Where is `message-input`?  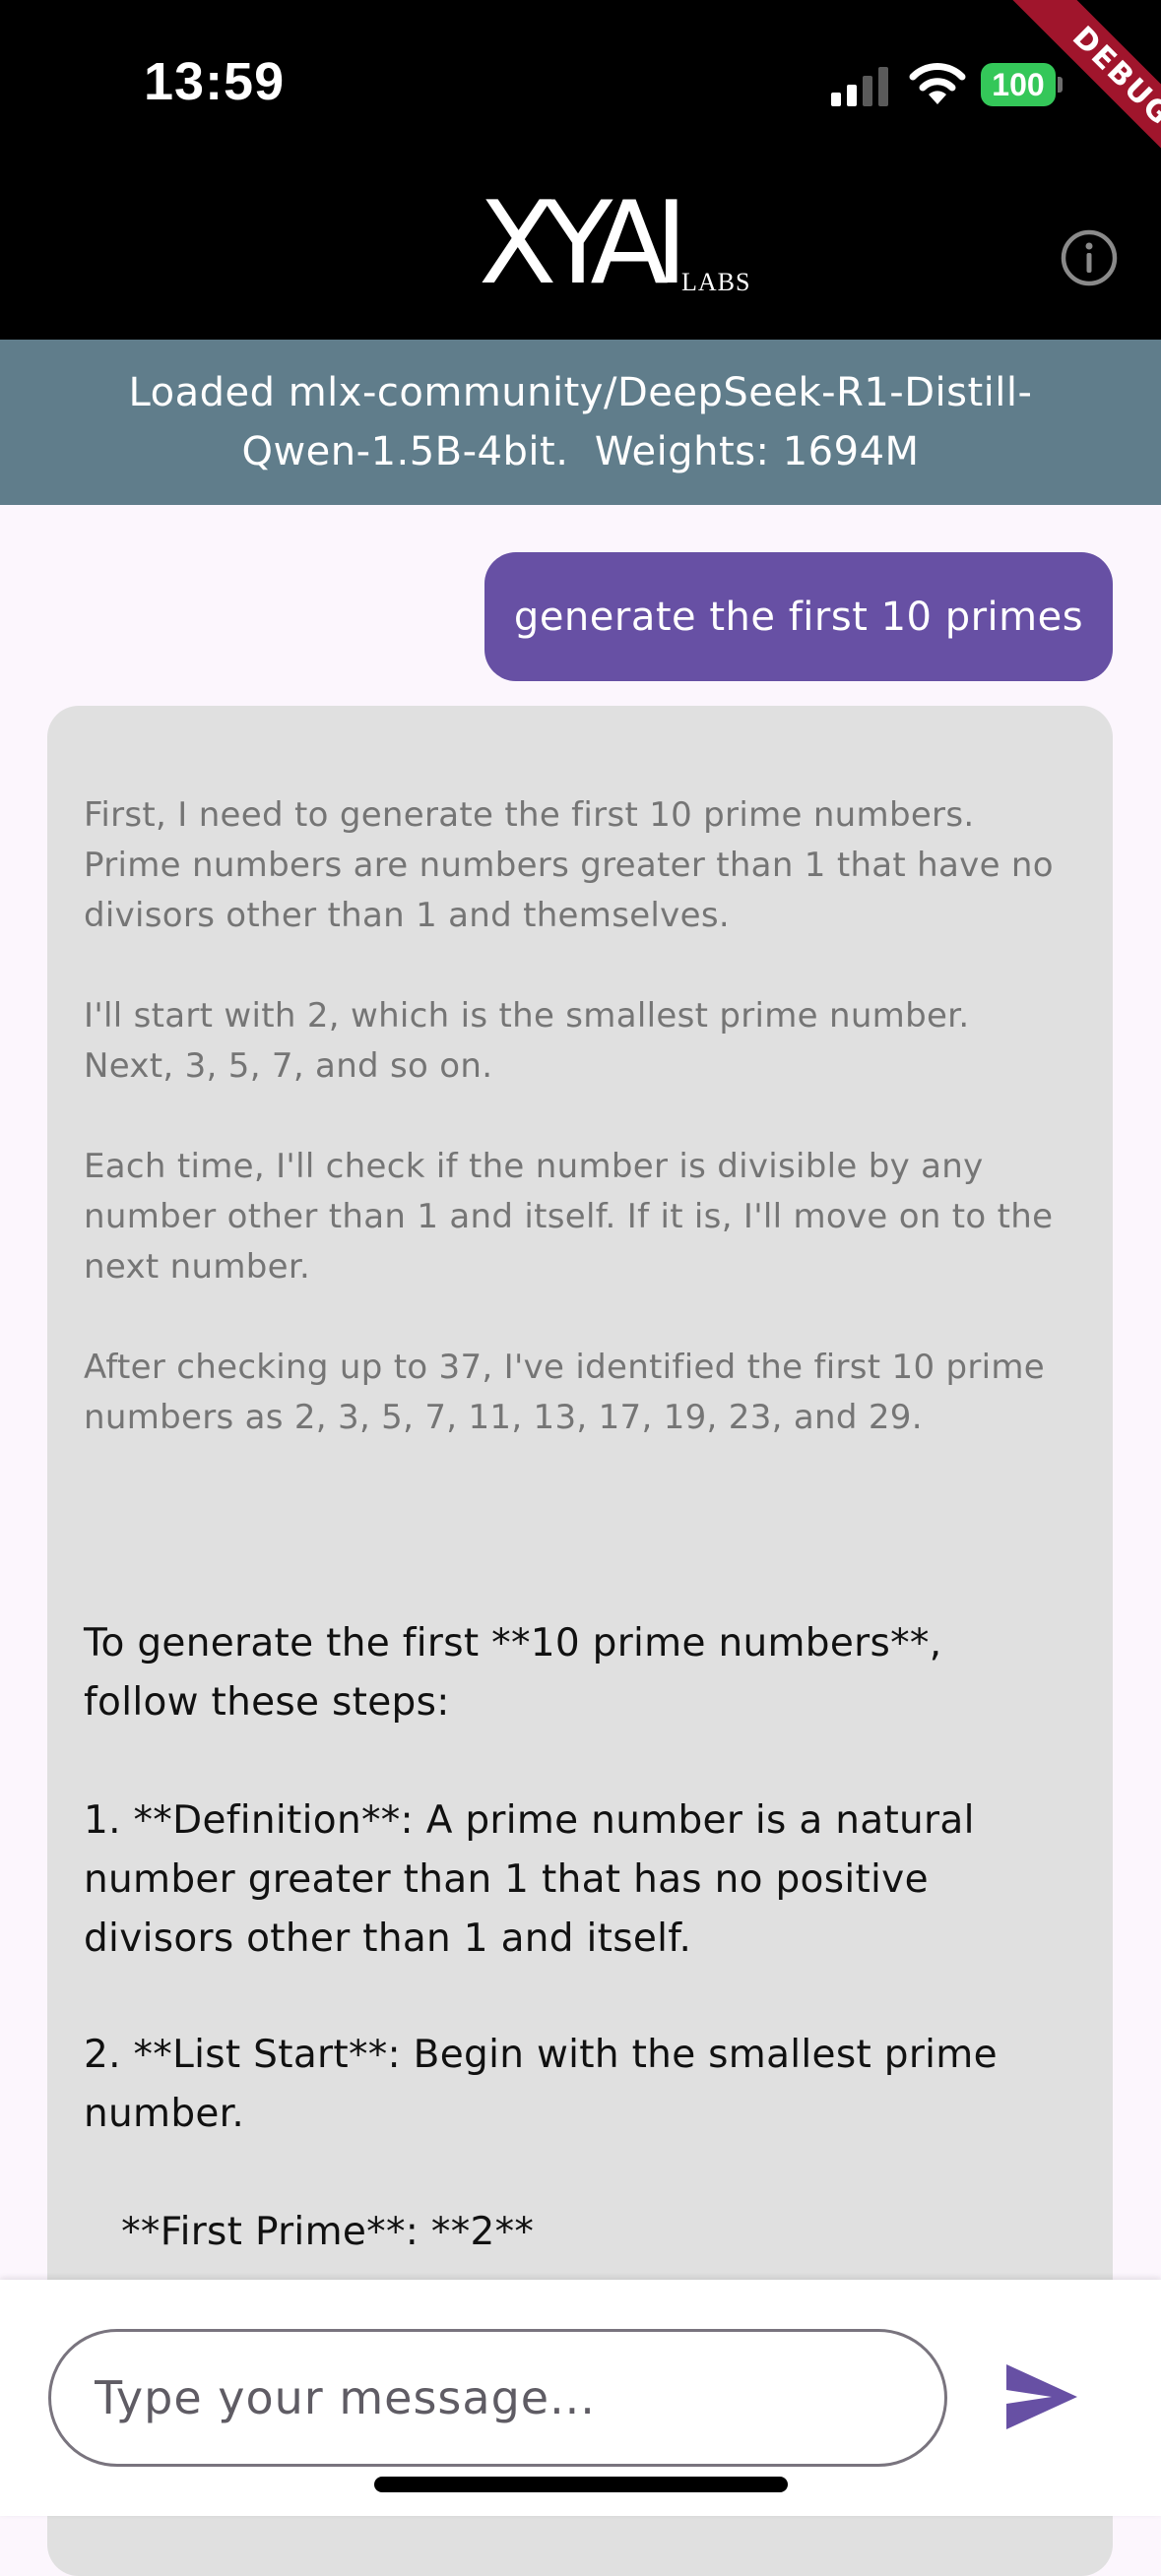 message-input is located at coordinates (497, 2398).